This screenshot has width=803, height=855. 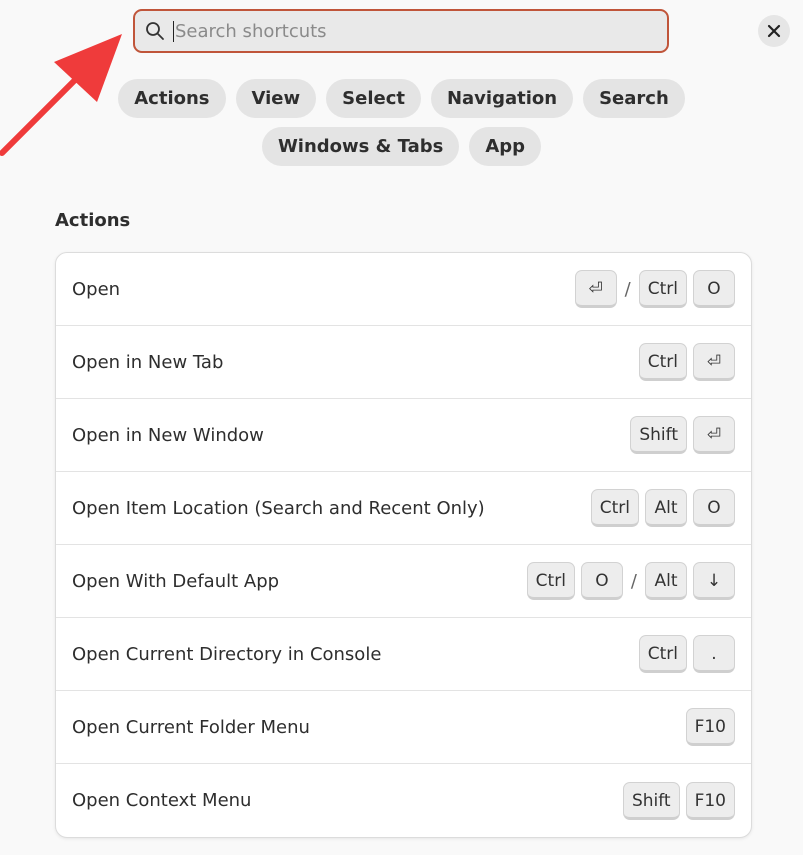 I want to click on shortcut-label: Open Current Folder Menu, so click(x=191, y=727).